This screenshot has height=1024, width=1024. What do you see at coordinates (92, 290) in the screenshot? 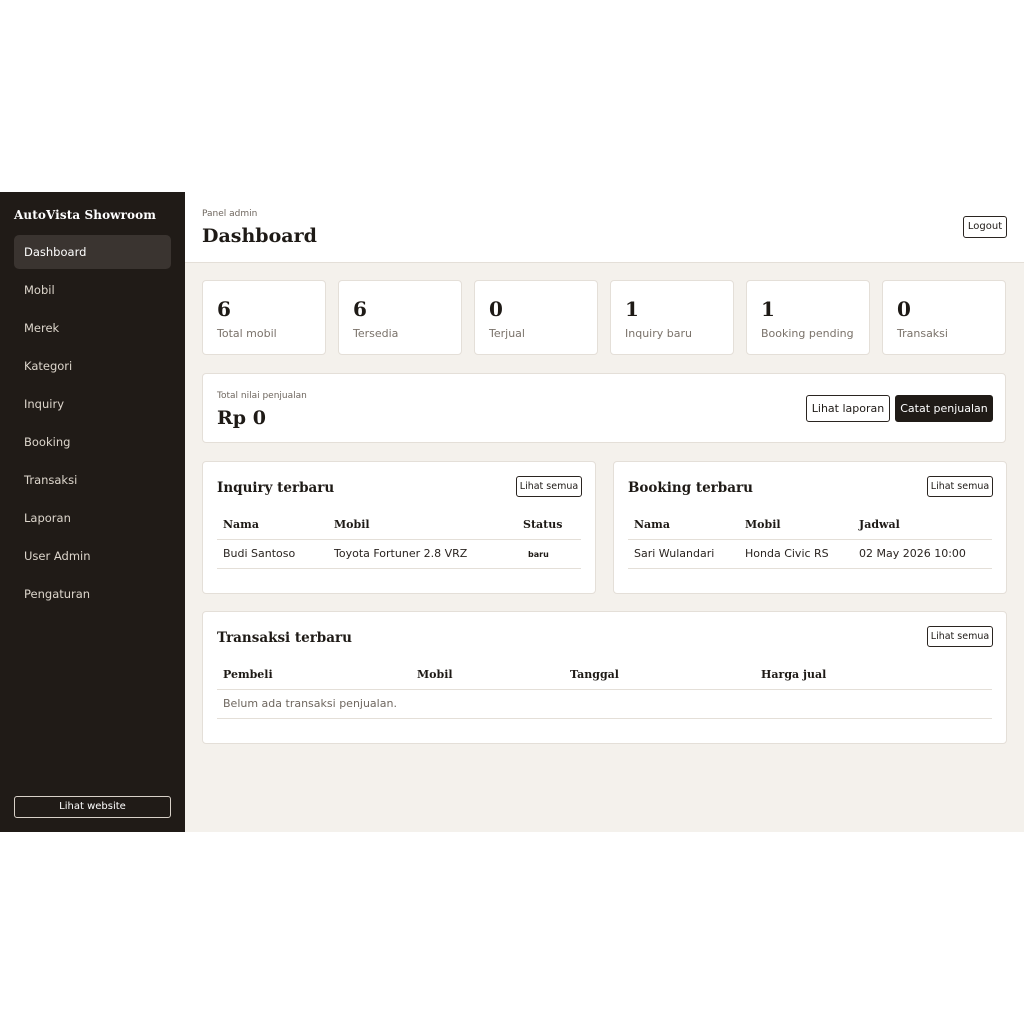
I see `sidebar-item-mobil: Mobil` at bounding box center [92, 290].